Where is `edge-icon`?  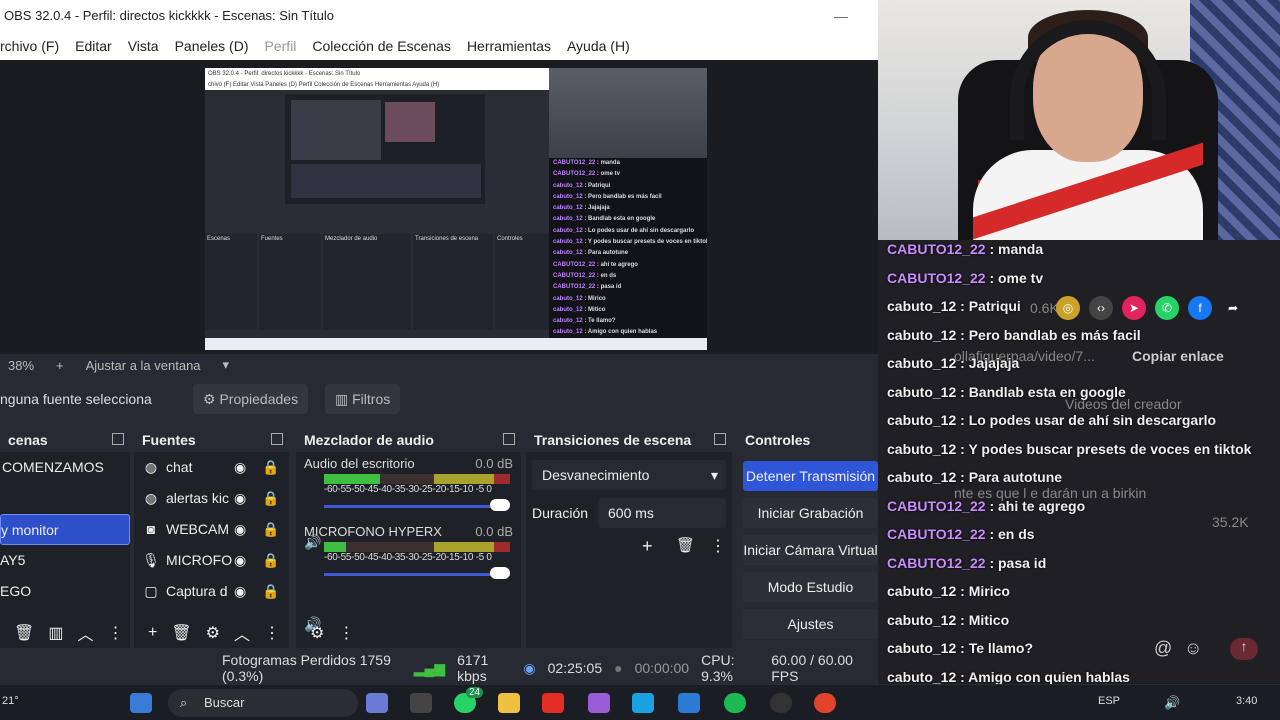 edge-icon is located at coordinates (643, 703).